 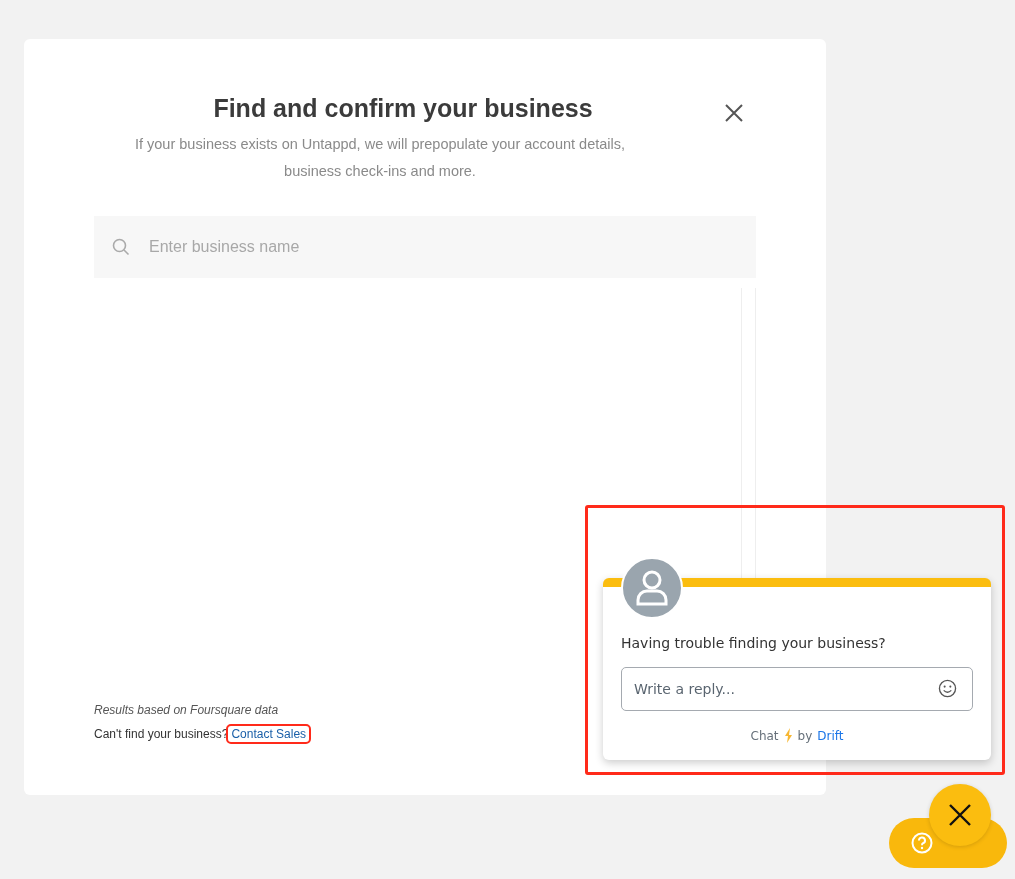 What do you see at coordinates (121, 247) in the screenshot?
I see `search-icon` at bounding box center [121, 247].